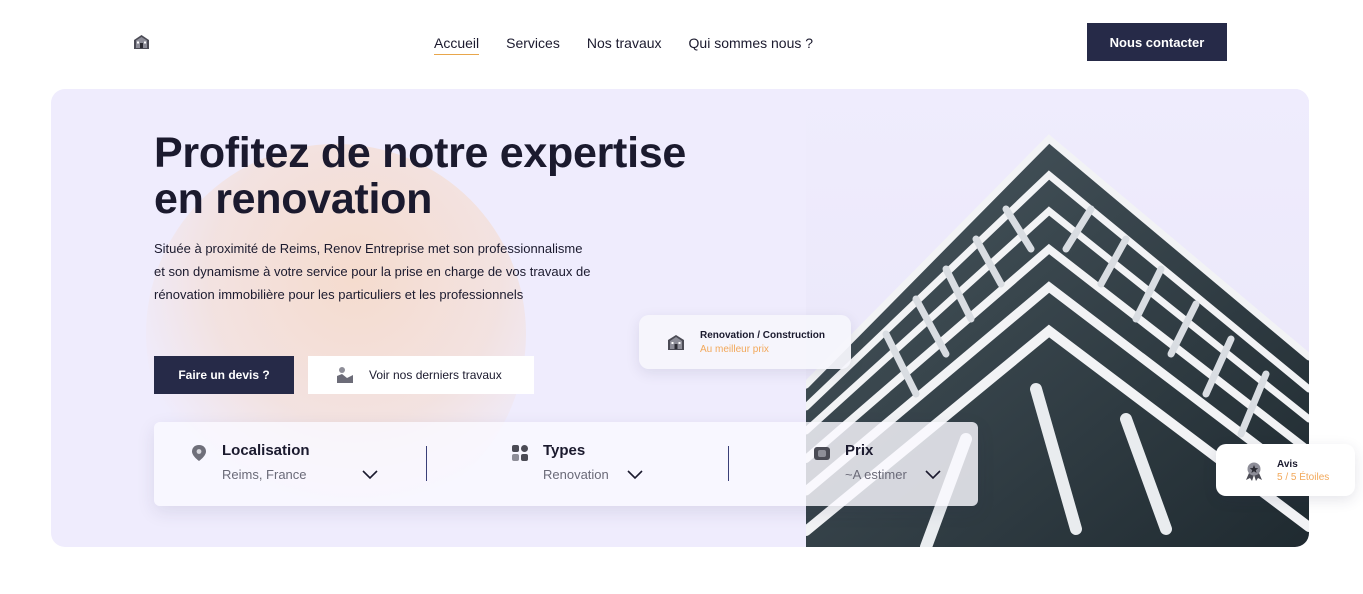  What do you see at coordinates (876, 474) in the screenshot?
I see `price-value: ~A estimer` at bounding box center [876, 474].